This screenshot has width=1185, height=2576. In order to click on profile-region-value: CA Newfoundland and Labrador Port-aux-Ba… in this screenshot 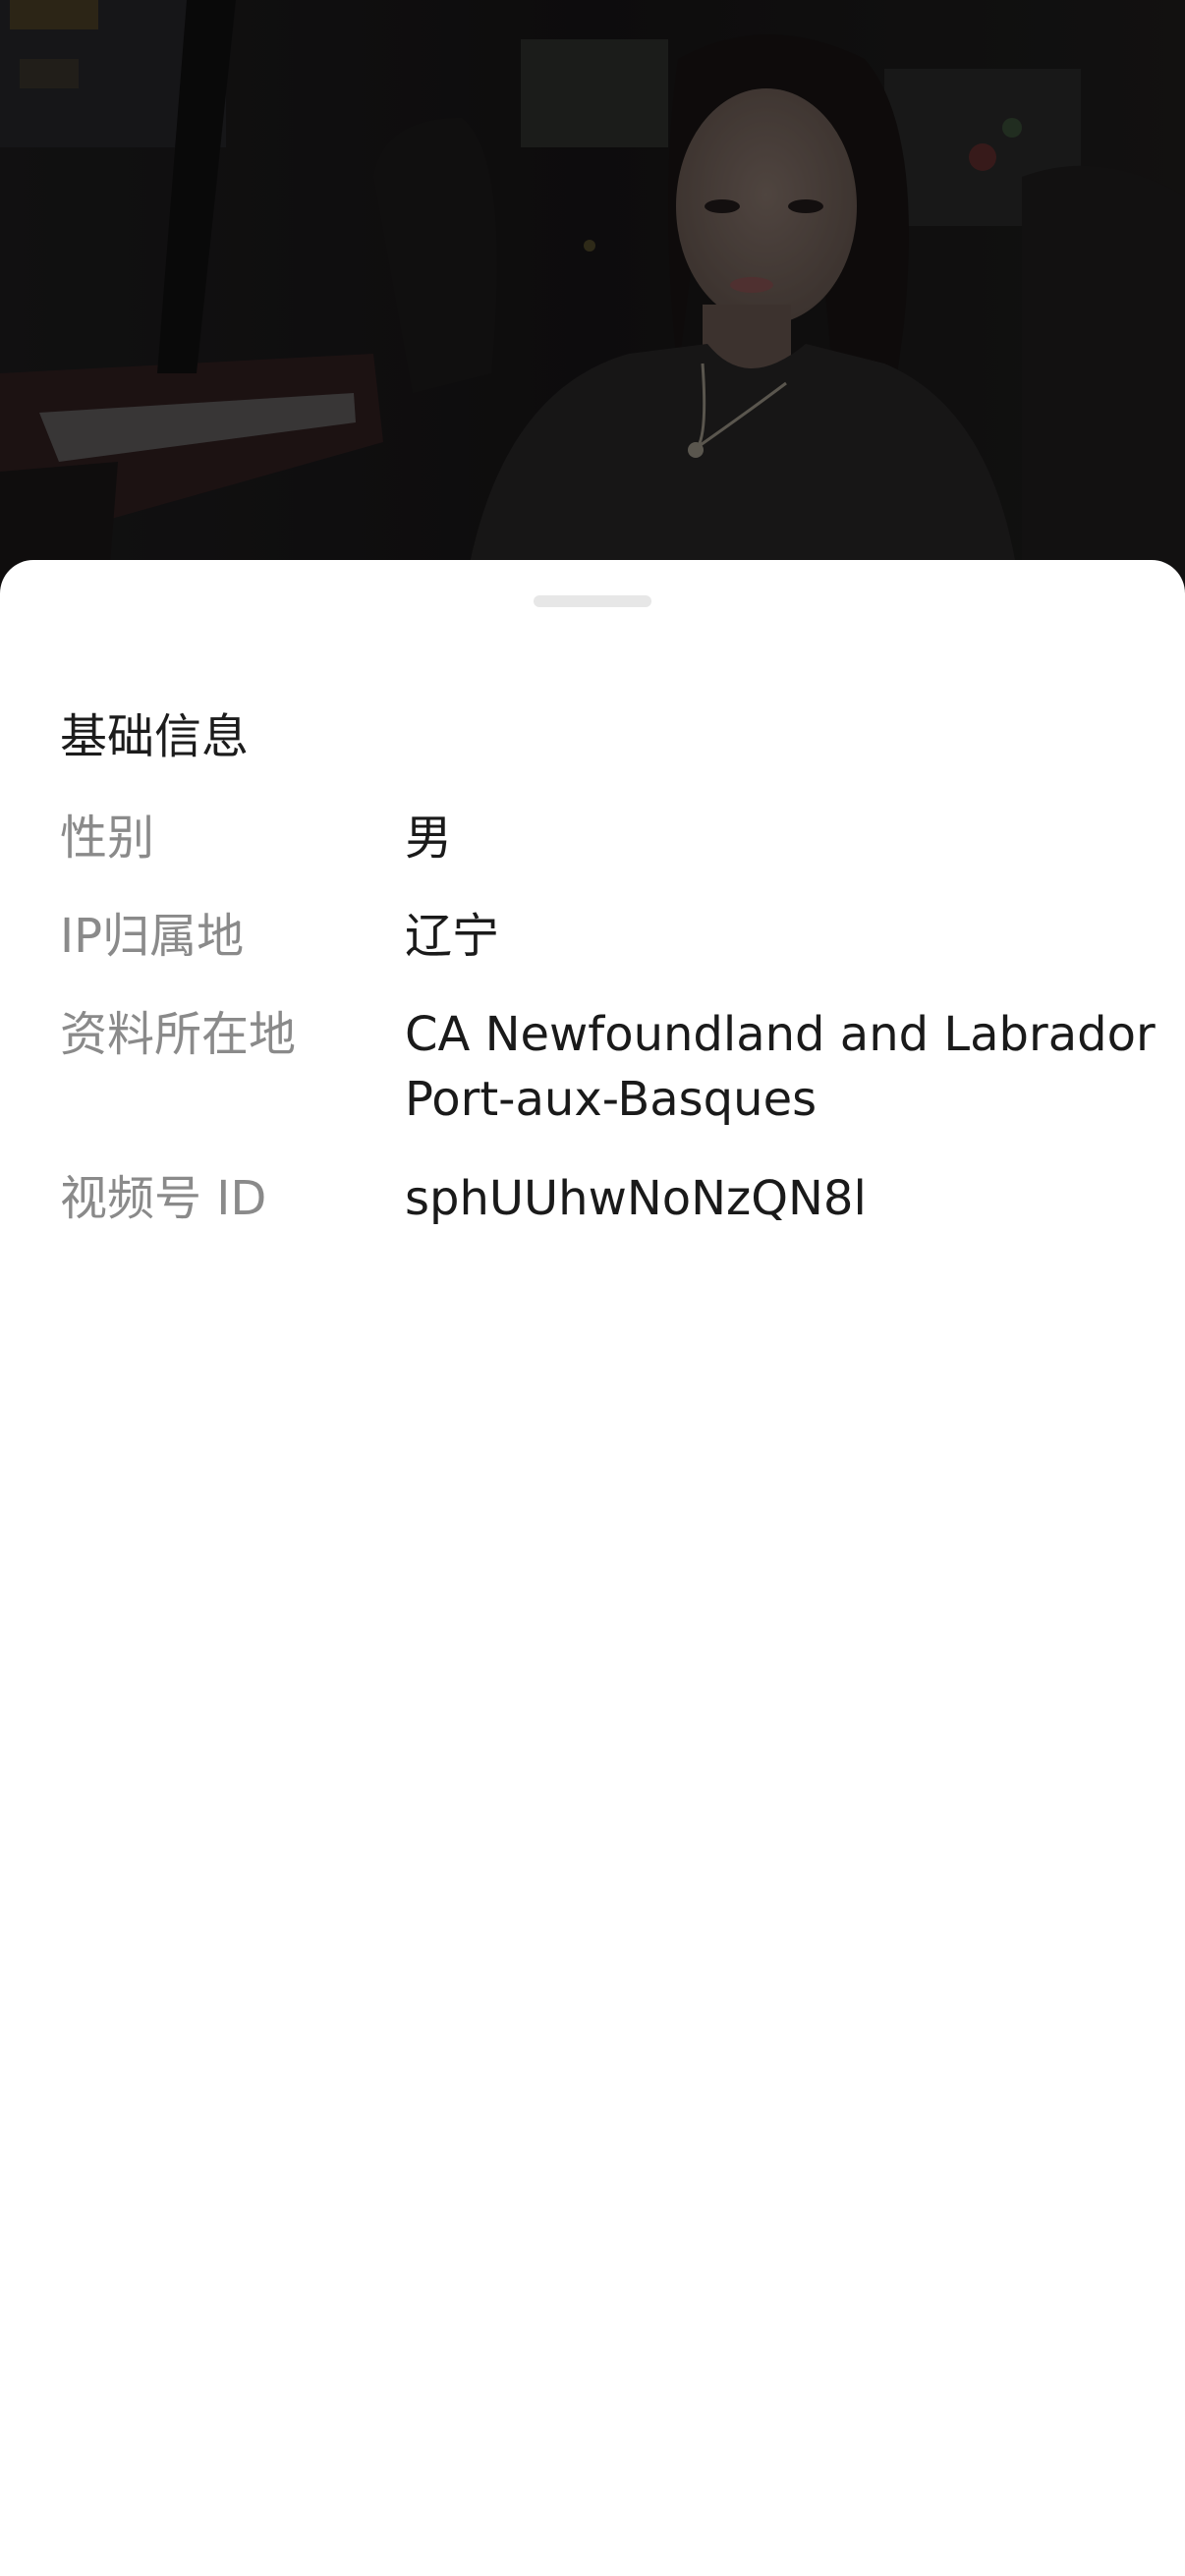, I will do `click(781, 1067)`.